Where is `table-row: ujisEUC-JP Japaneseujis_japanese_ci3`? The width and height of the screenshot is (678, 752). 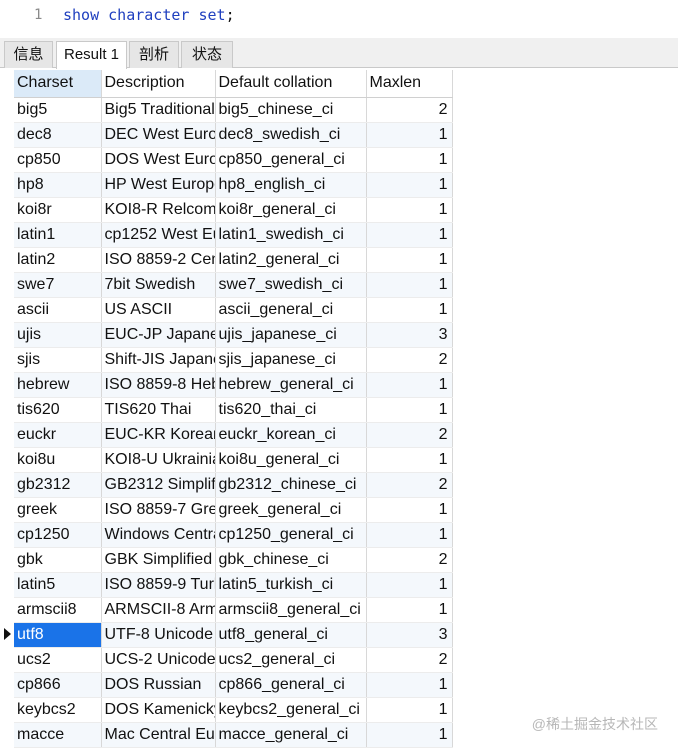
table-row: ujisEUC-JP Japaneseujis_japanese_ci3 is located at coordinates (233, 335).